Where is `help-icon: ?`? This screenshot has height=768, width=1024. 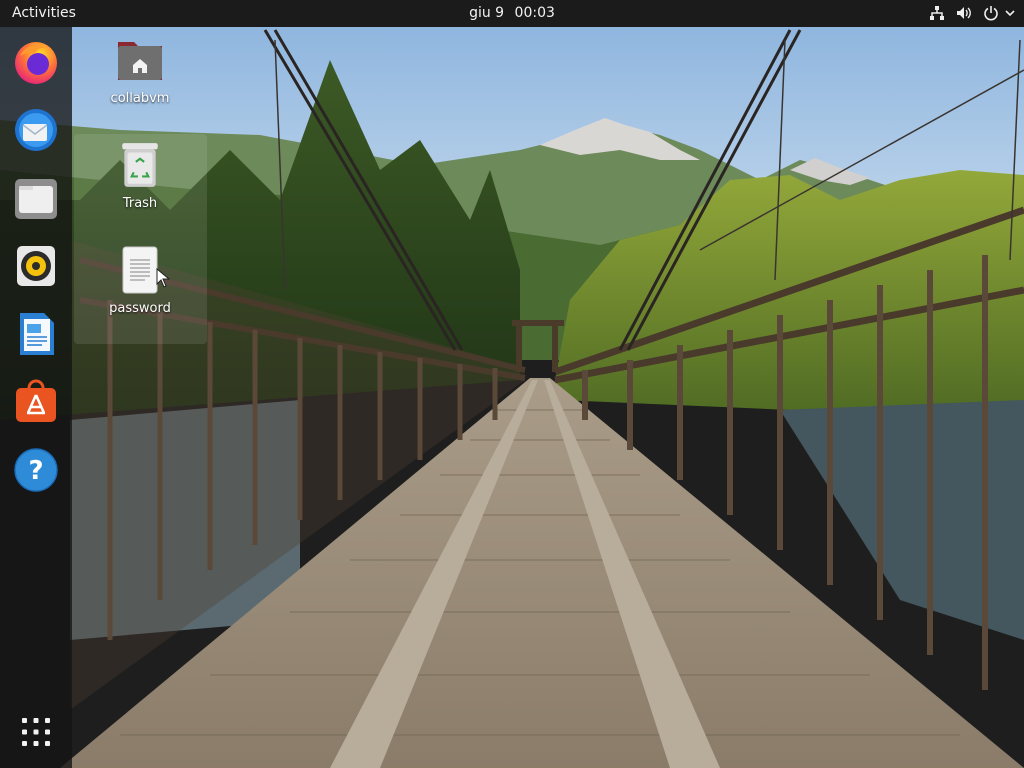
help-icon: ? is located at coordinates (36, 470).